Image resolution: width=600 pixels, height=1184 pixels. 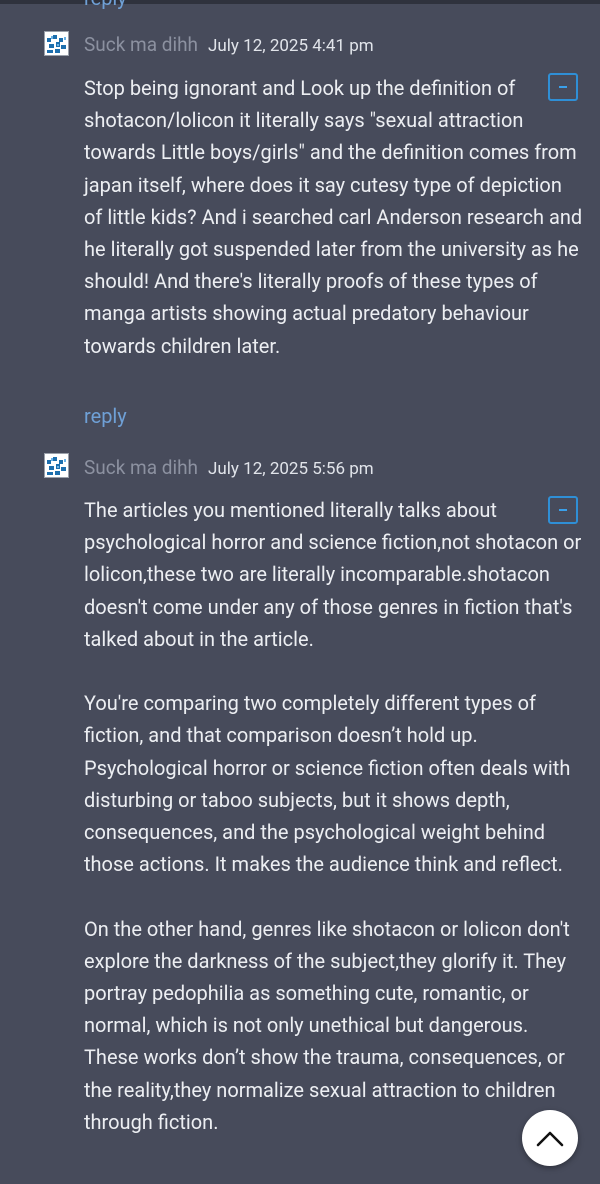 What do you see at coordinates (105, 5) in the screenshot?
I see `previous-reply-link: reply` at bounding box center [105, 5].